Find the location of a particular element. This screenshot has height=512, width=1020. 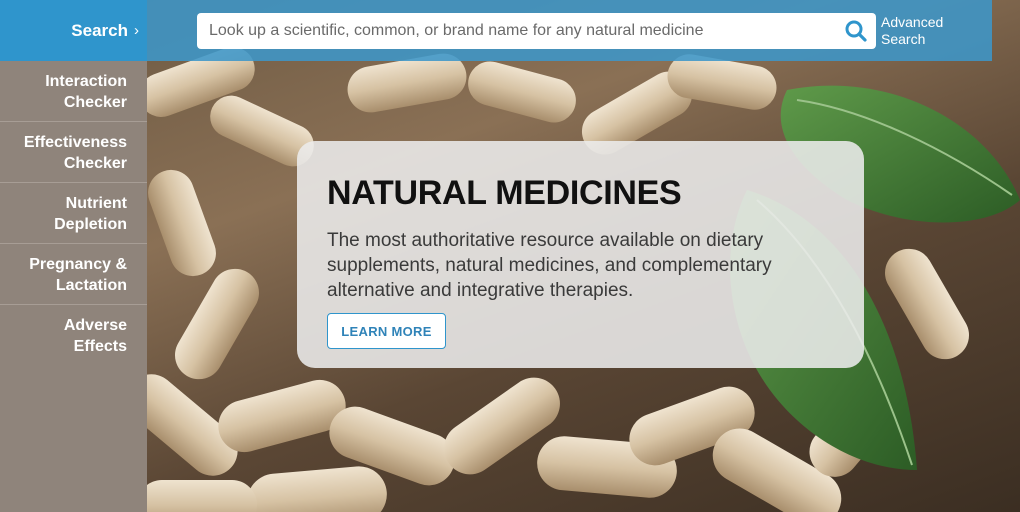

search-icon is located at coordinates (856, 31).